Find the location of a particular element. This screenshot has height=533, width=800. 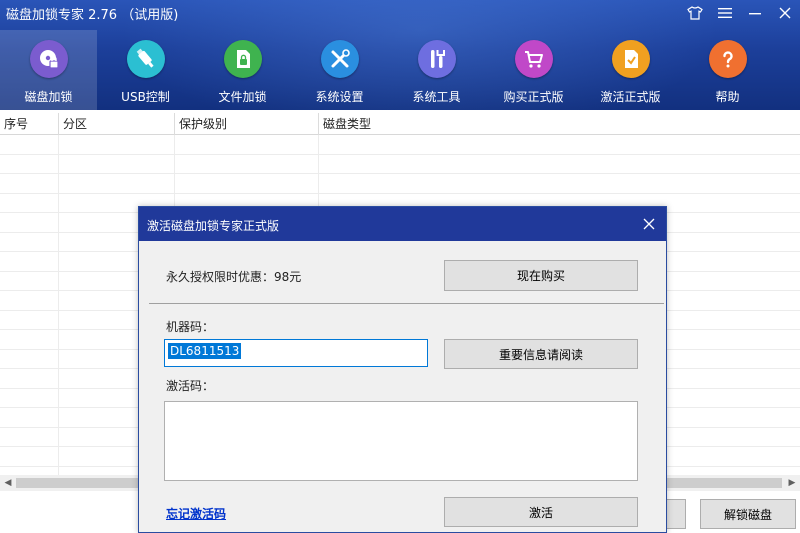

buy-now-button: 现在购买 is located at coordinates (541, 275).